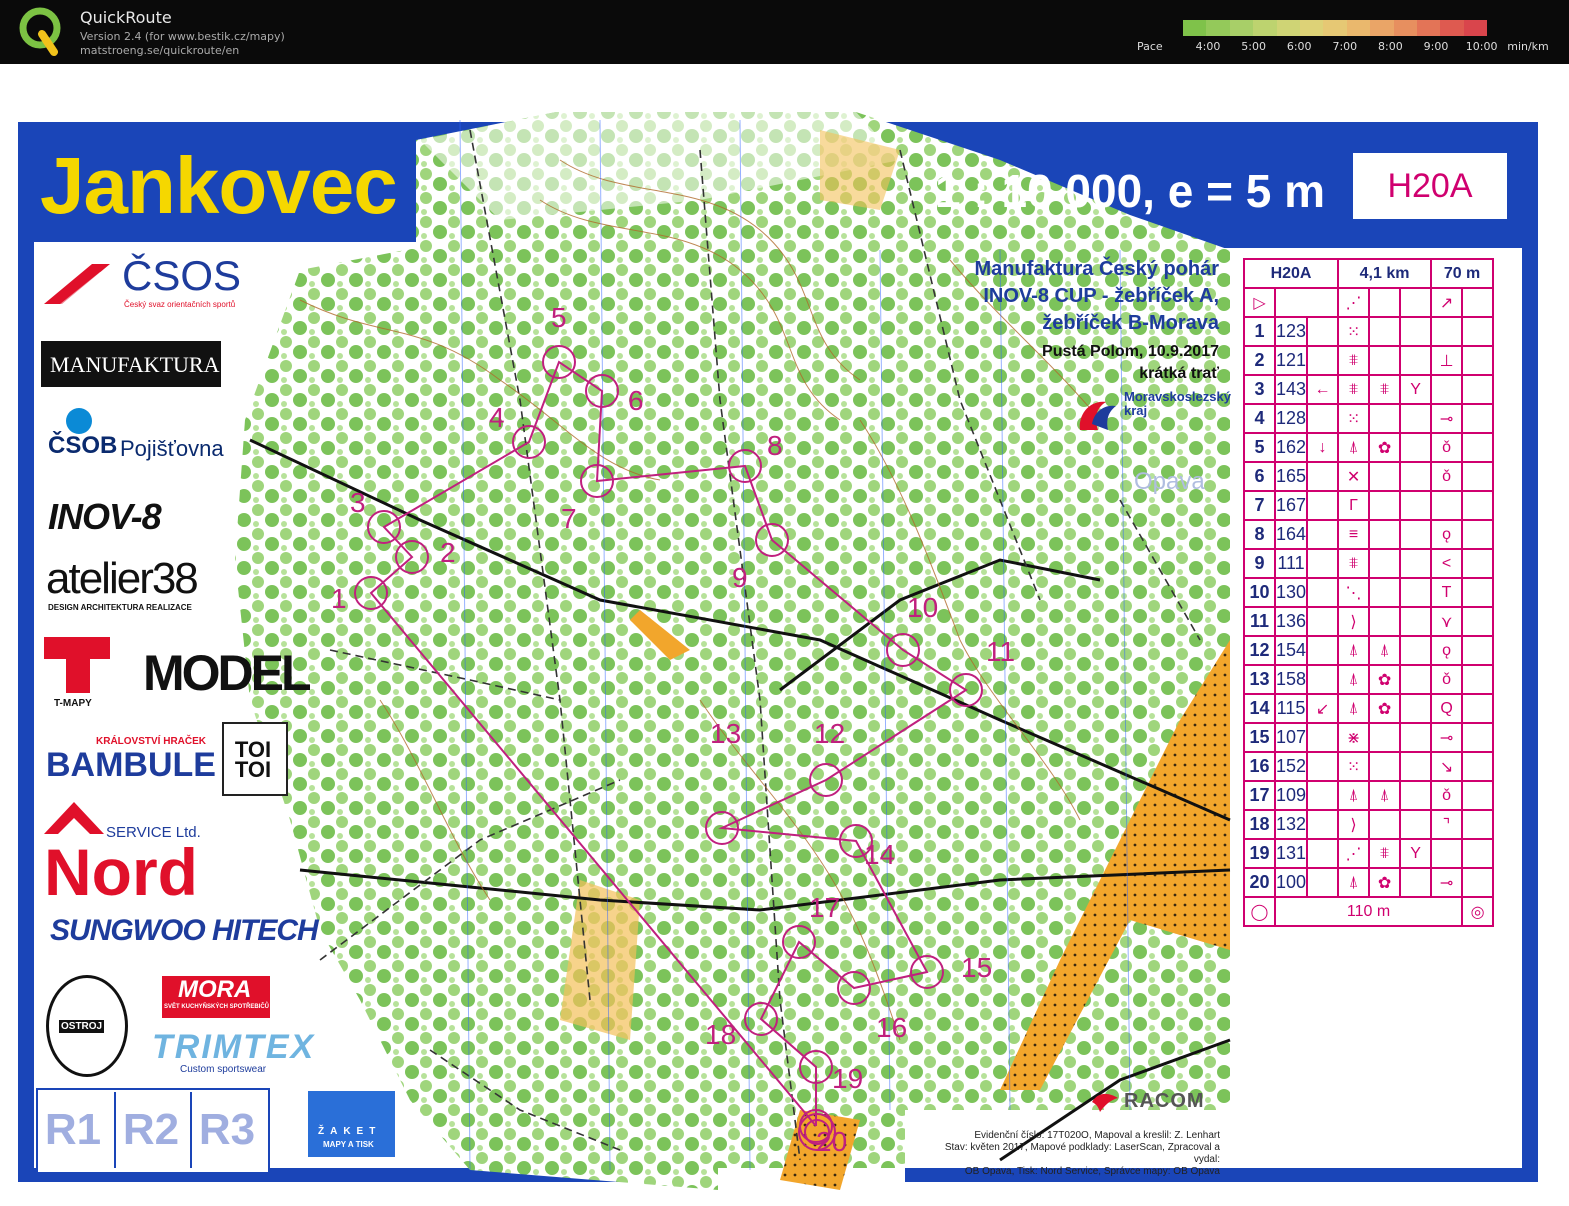  Describe the element at coordinates (150, 1130) in the screenshot. I see `relay-r2: R2` at that location.